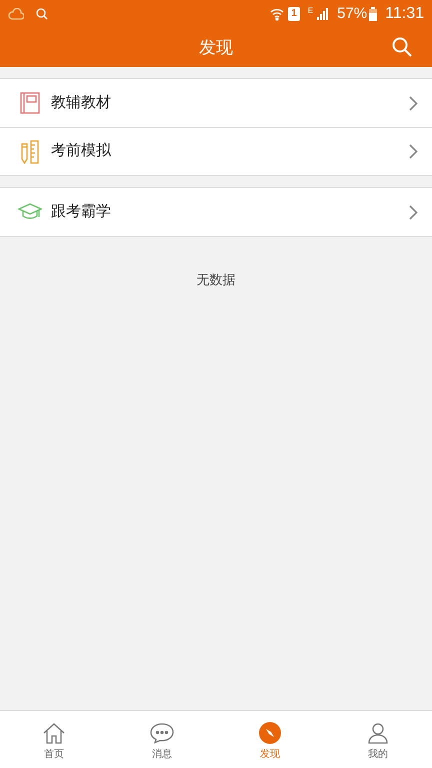 This screenshot has height=768, width=432. Describe the element at coordinates (216, 280) in the screenshot. I see `empty-message: 无数据` at that location.